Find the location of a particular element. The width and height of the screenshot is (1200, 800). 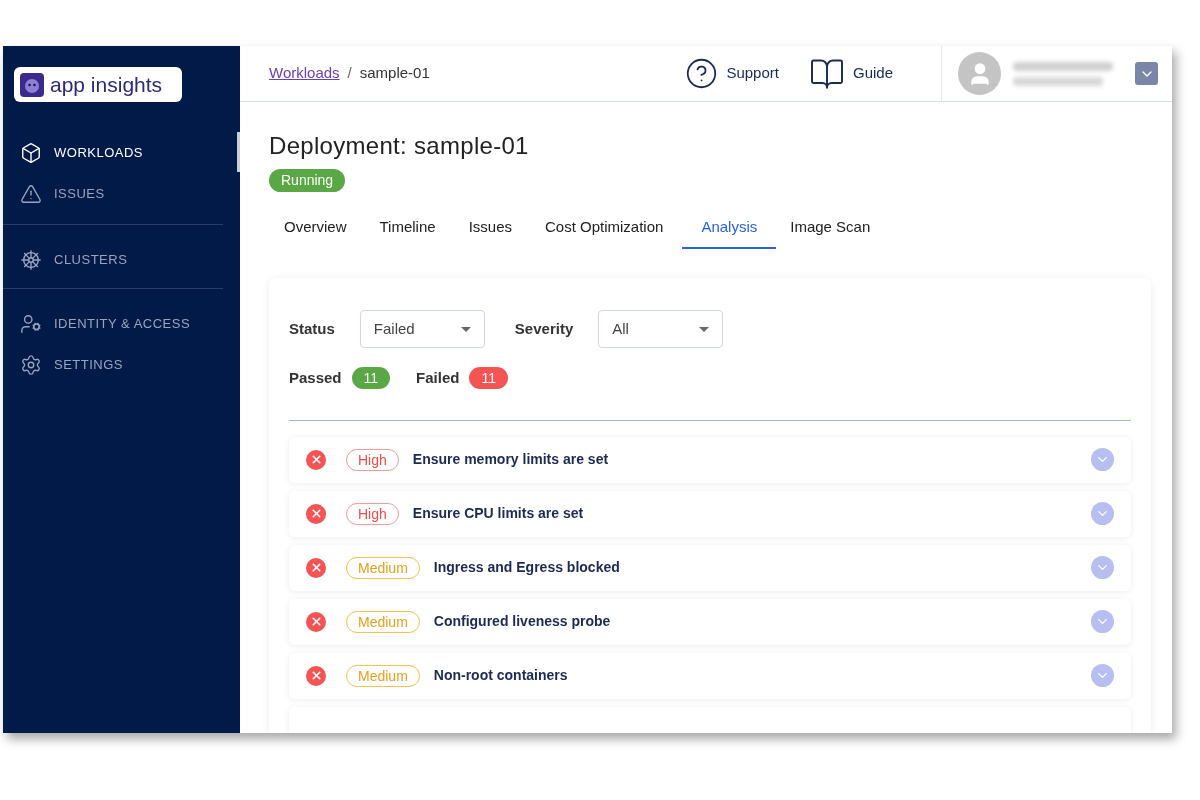

check-row: High Ensure memory limits are set is located at coordinates (710, 459).